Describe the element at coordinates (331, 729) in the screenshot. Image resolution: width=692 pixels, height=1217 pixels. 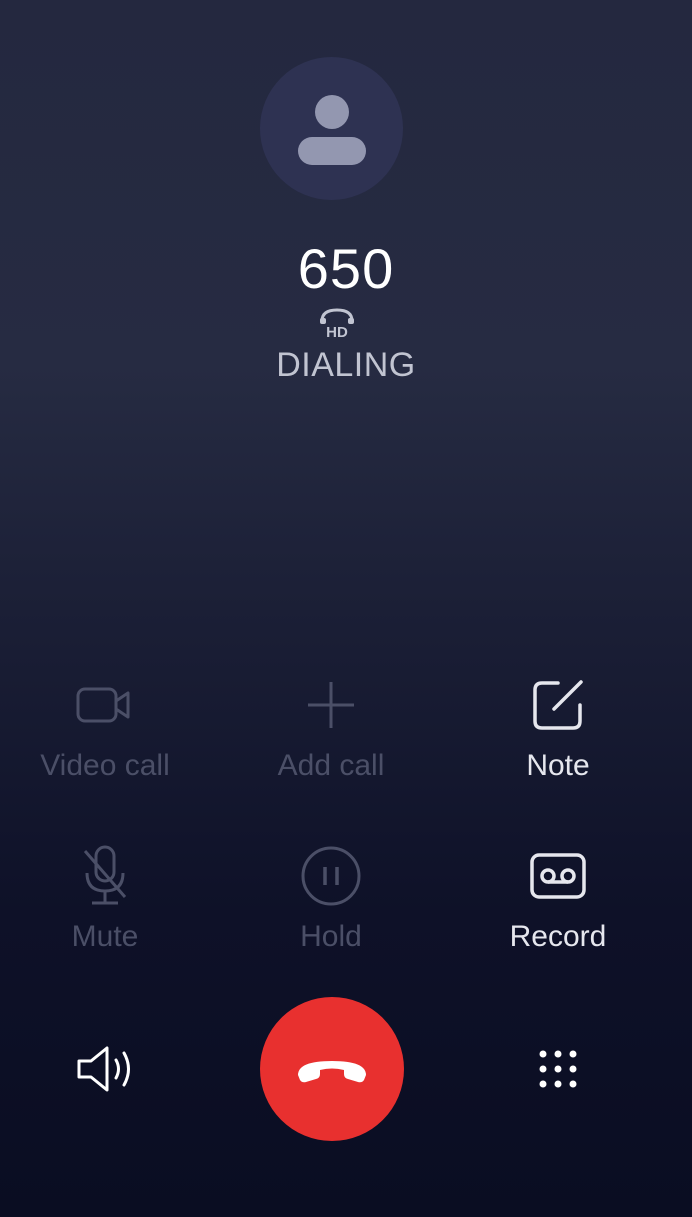
I see `add-call-button: Add call` at that location.